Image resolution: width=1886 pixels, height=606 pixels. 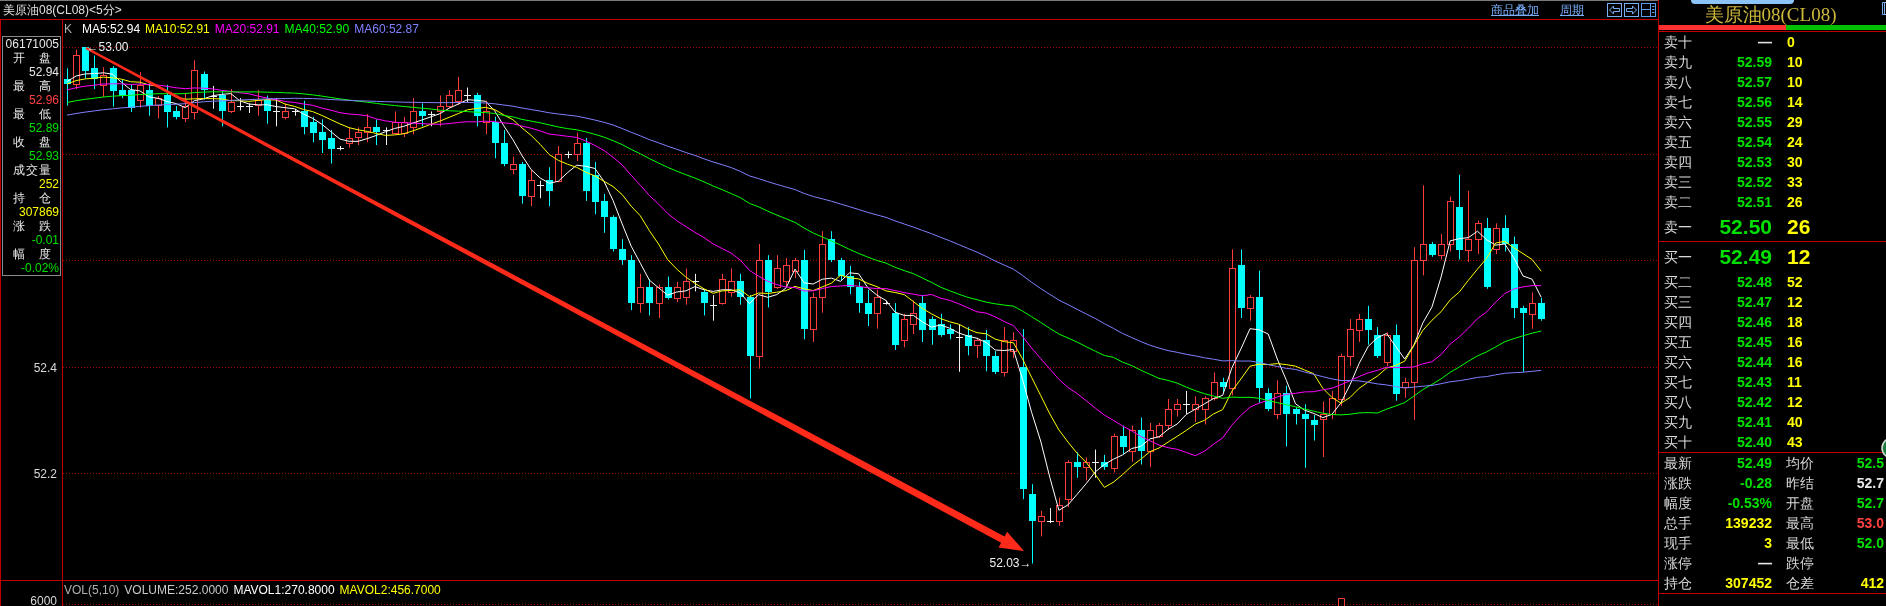 What do you see at coordinates (43, 128) in the screenshot?
I see `info-value: 52.89` at bounding box center [43, 128].